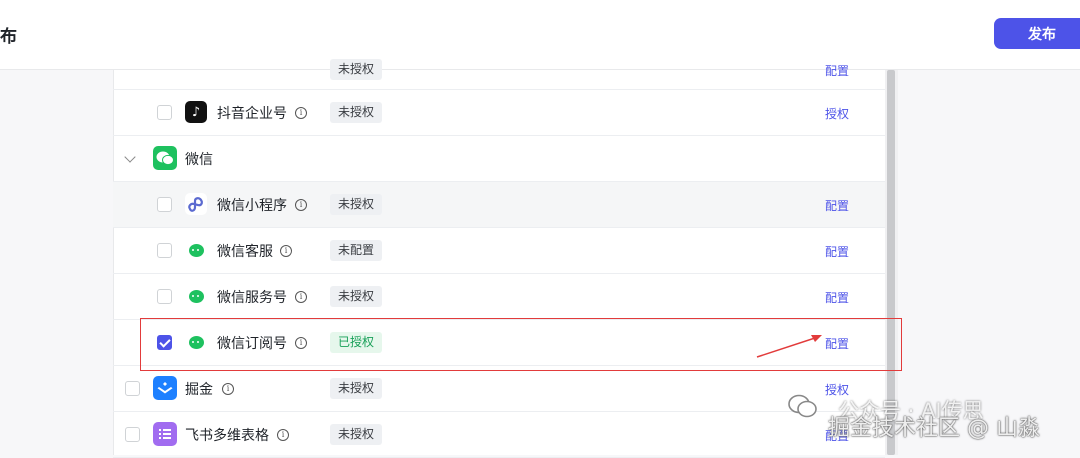 This screenshot has width=1080, height=458. What do you see at coordinates (165, 388) in the screenshot?
I see `juejin-icon` at bounding box center [165, 388].